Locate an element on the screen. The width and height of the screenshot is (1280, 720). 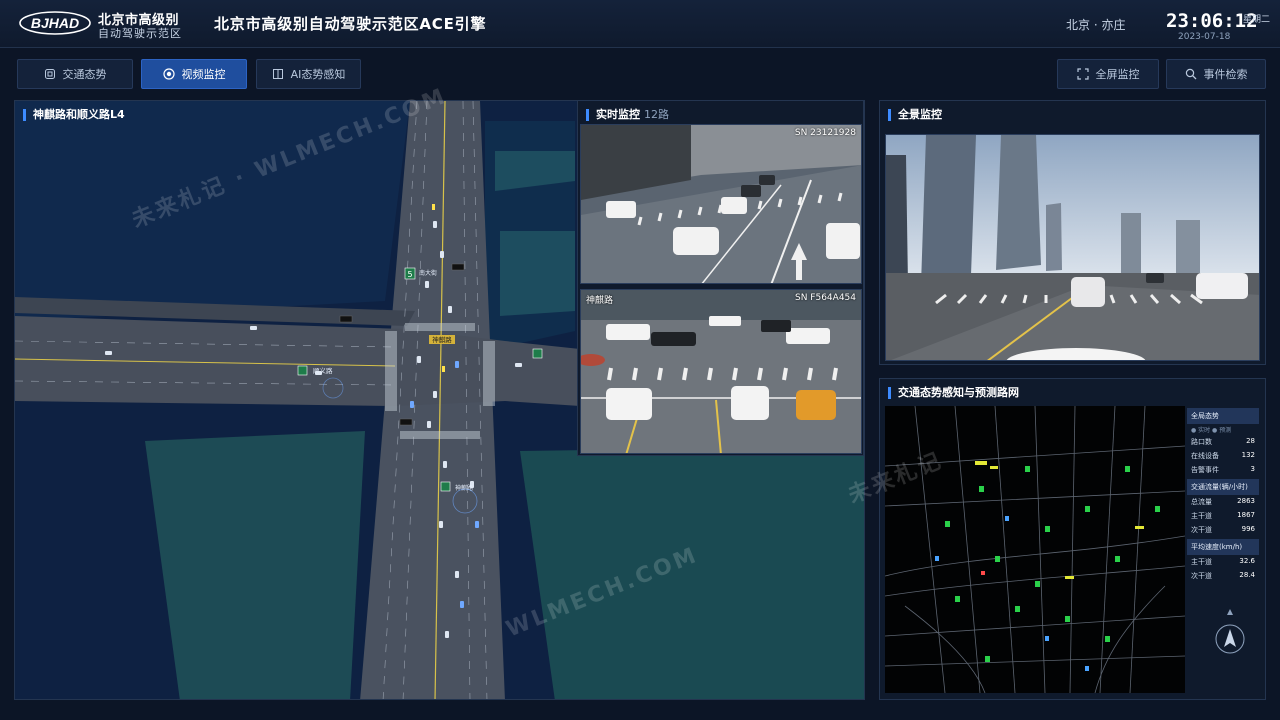
road-network-graphic is located at coordinates (1035, 549).